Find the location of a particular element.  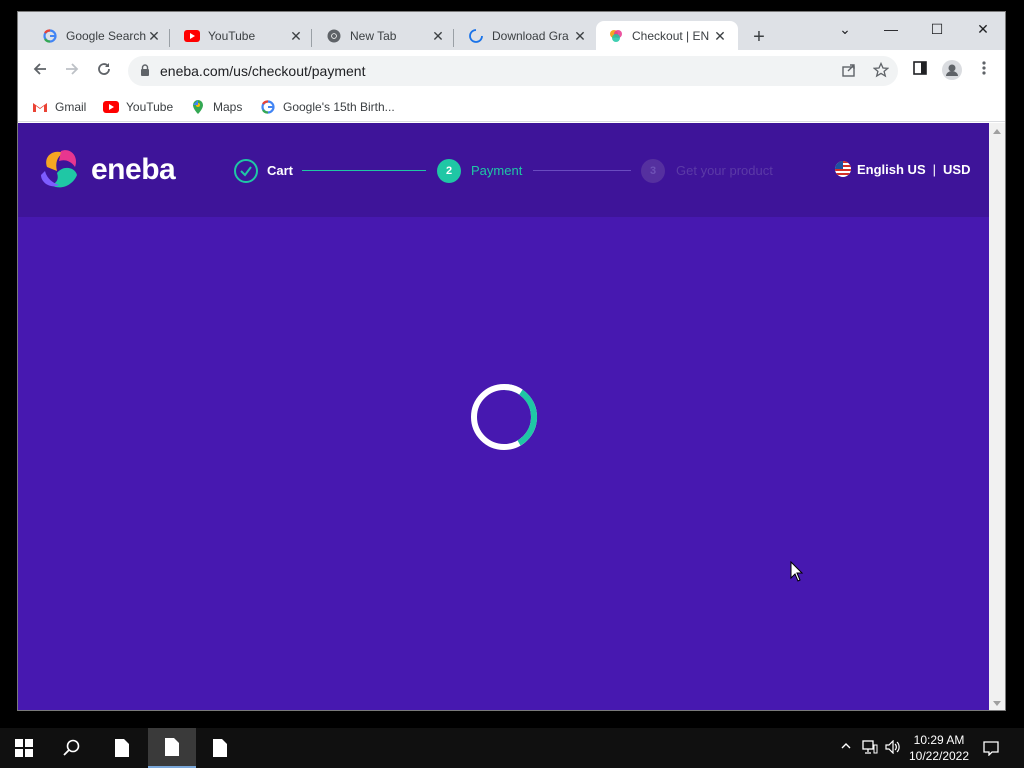

arrow-right-icon is located at coordinates (72, 69).